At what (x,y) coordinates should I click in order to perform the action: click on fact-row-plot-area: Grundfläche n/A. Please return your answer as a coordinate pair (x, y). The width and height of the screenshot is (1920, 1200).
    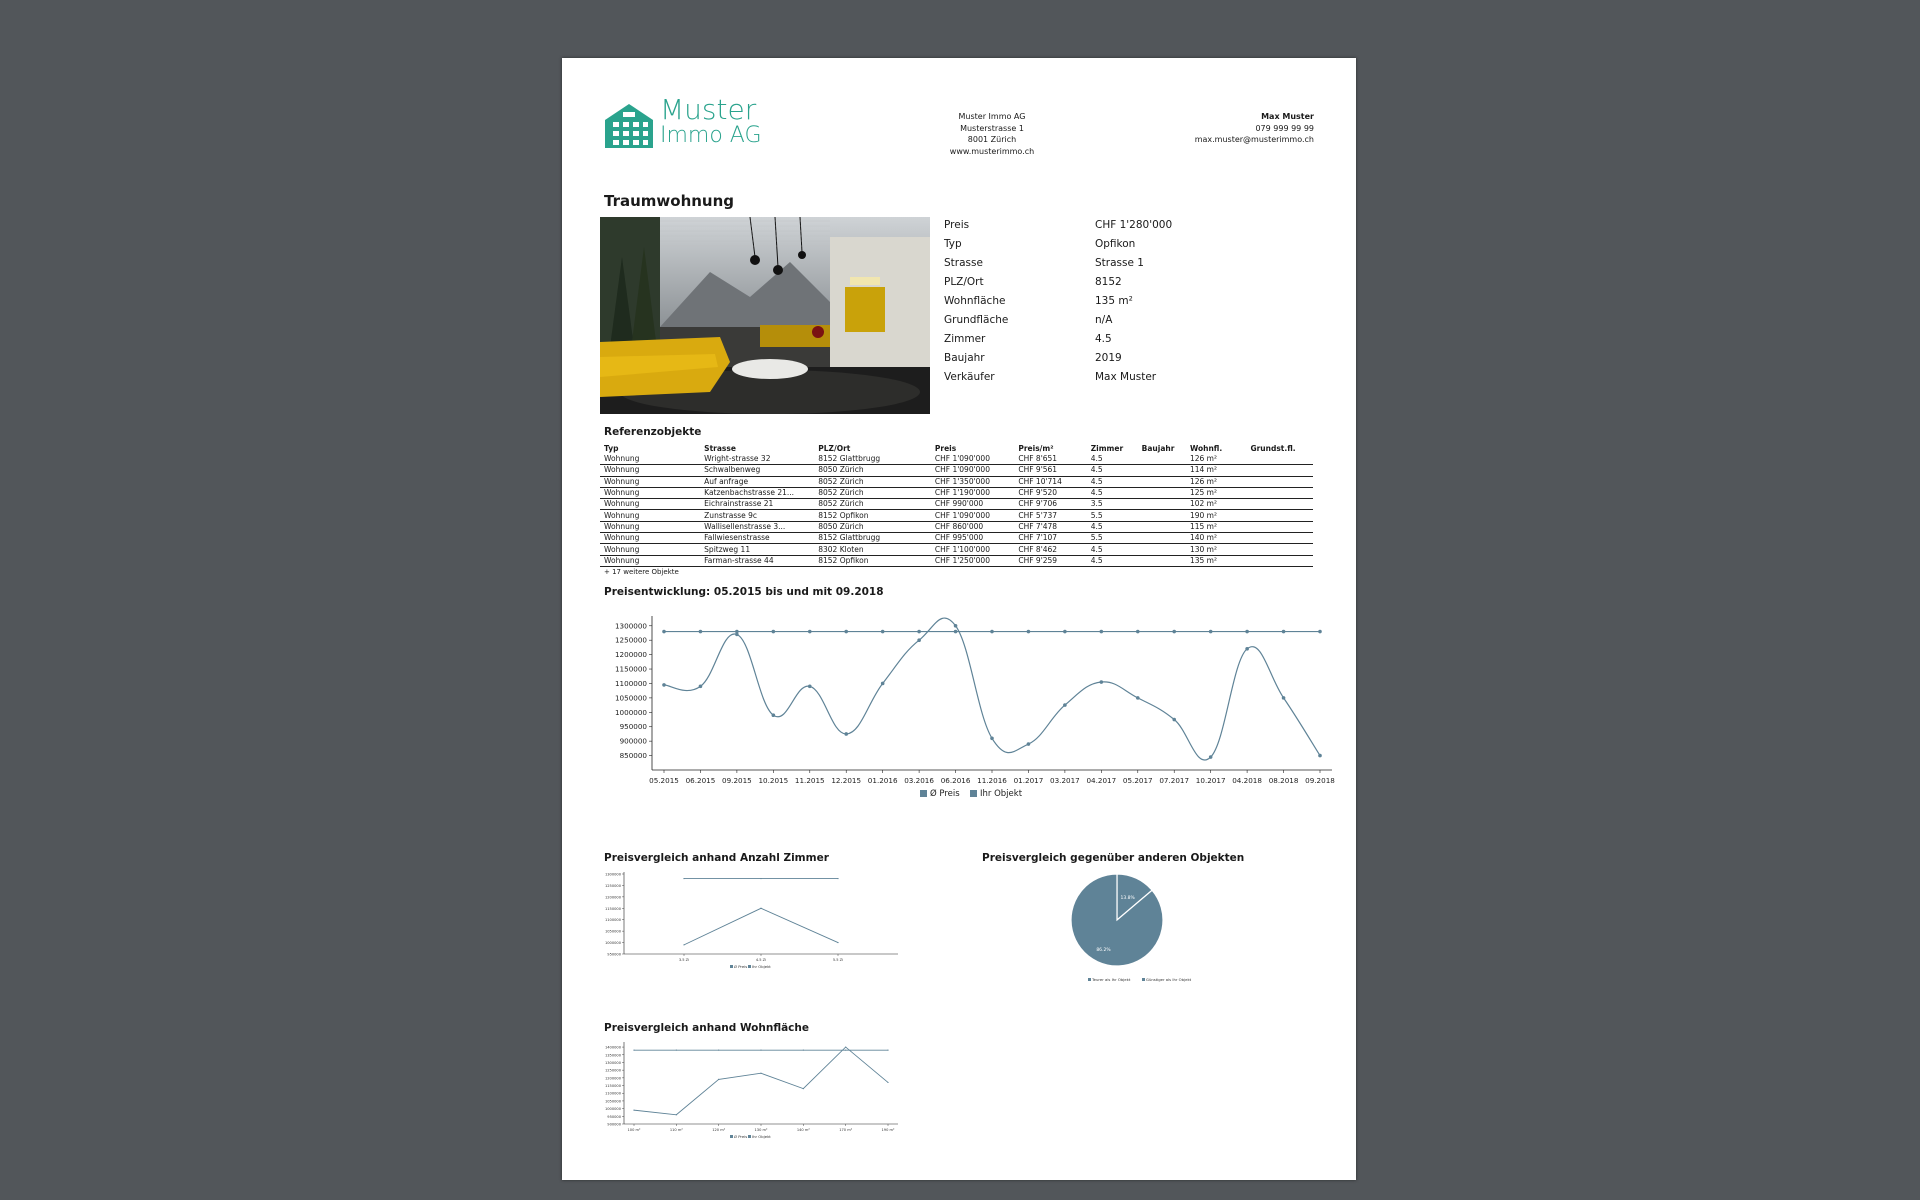
    Looking at the image, I should click on (1134, 319).